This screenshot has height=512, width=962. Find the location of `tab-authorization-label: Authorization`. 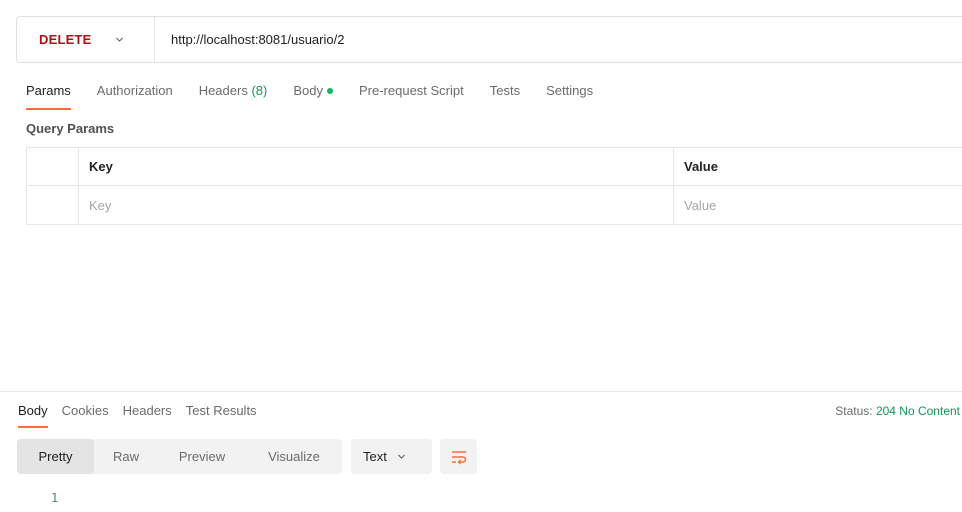

tab-authorization-label: Authorization is located at coordinates (134, 90).